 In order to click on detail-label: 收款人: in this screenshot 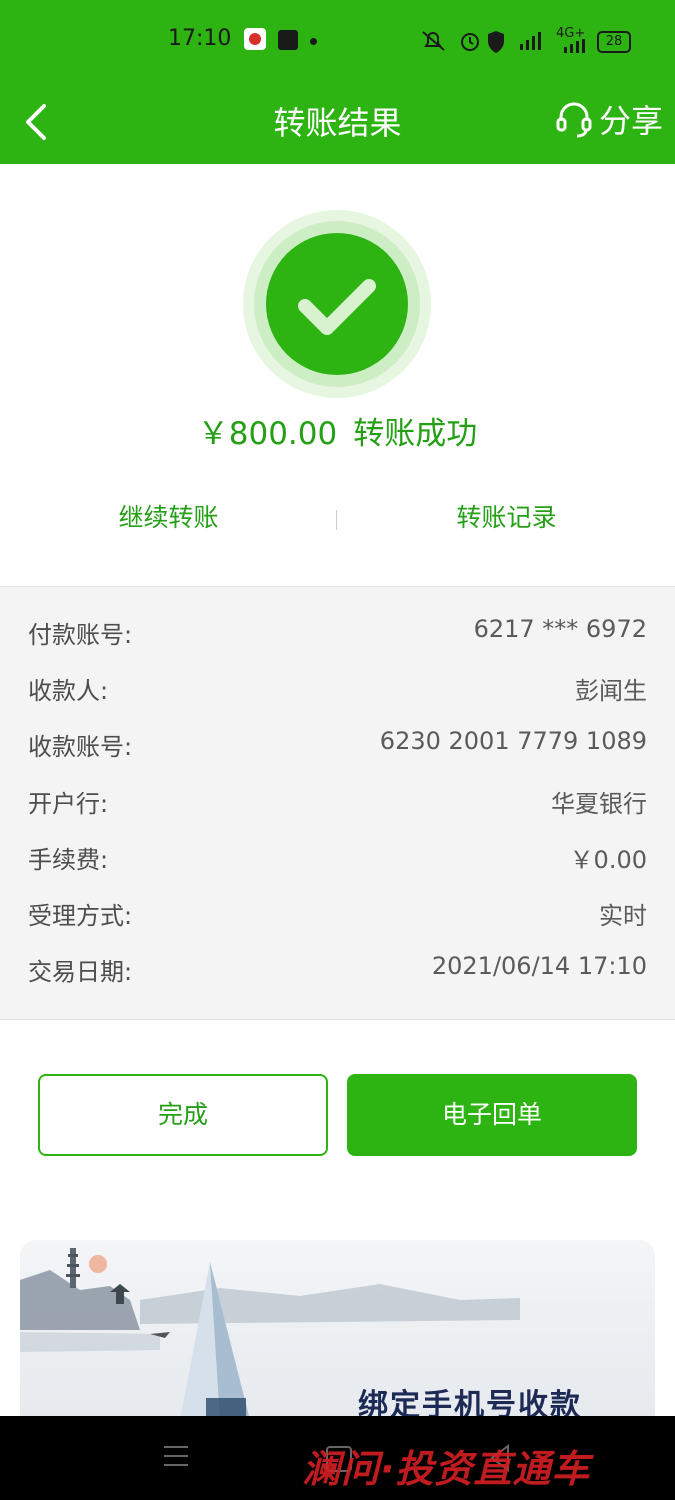, I will do `click(68, 691)`.